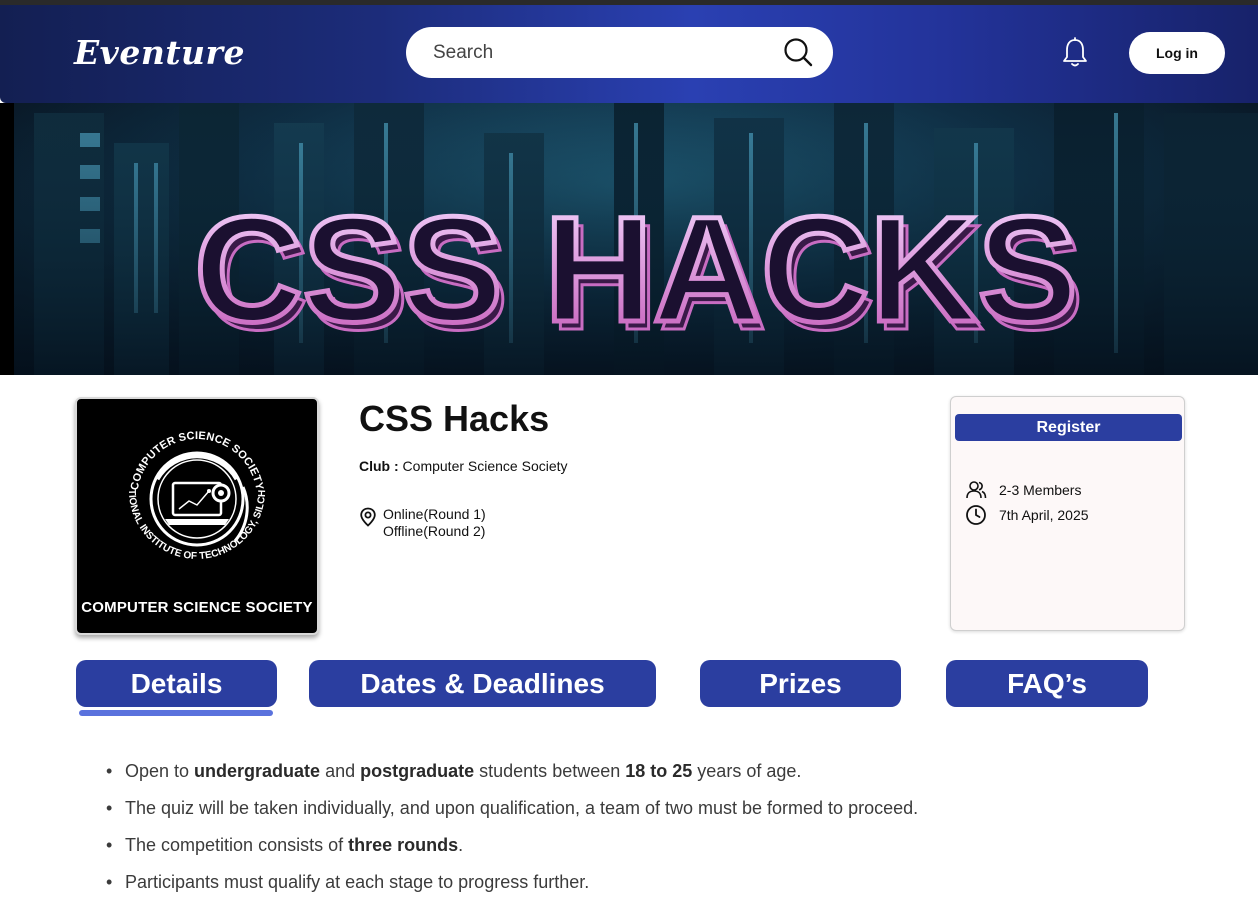  Describe the element at coordinates (550, 771) in the screenshot. I see `detail-text: students between` at that location.